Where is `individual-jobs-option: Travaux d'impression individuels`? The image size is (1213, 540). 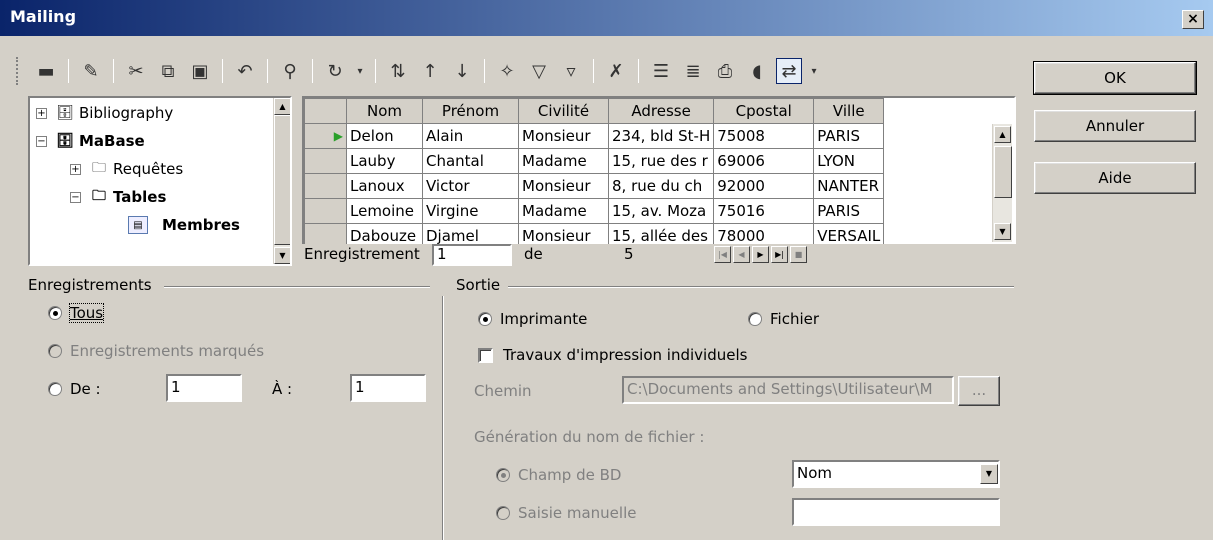 individual-jobs-option: Travaux d'impression individuels is located at coordinates (612, 355).